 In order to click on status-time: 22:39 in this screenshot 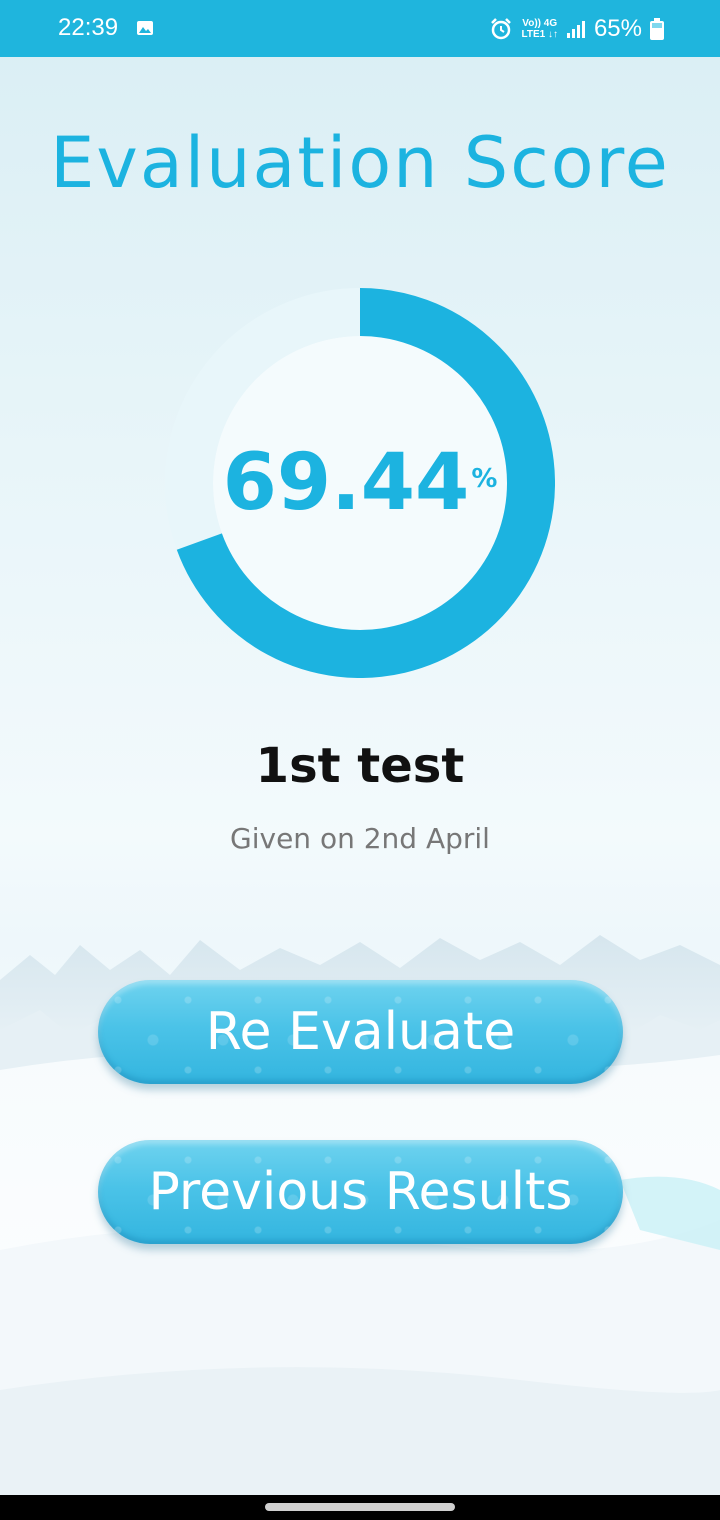, I will do `click(88, 27)`.